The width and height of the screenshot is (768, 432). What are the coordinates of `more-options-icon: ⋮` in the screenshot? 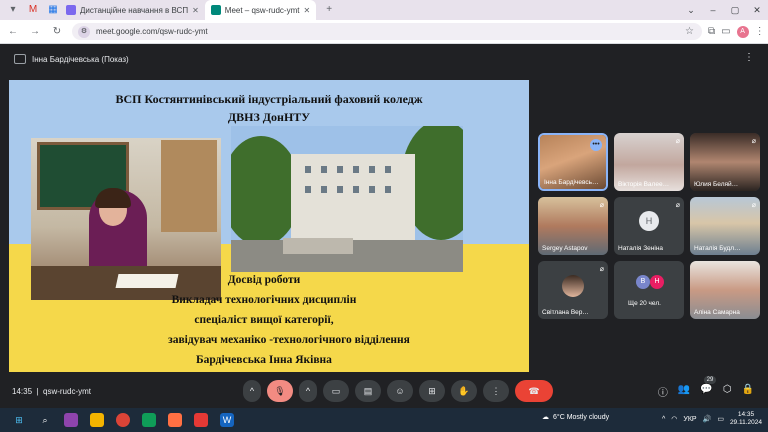 It's located at (749, 57).